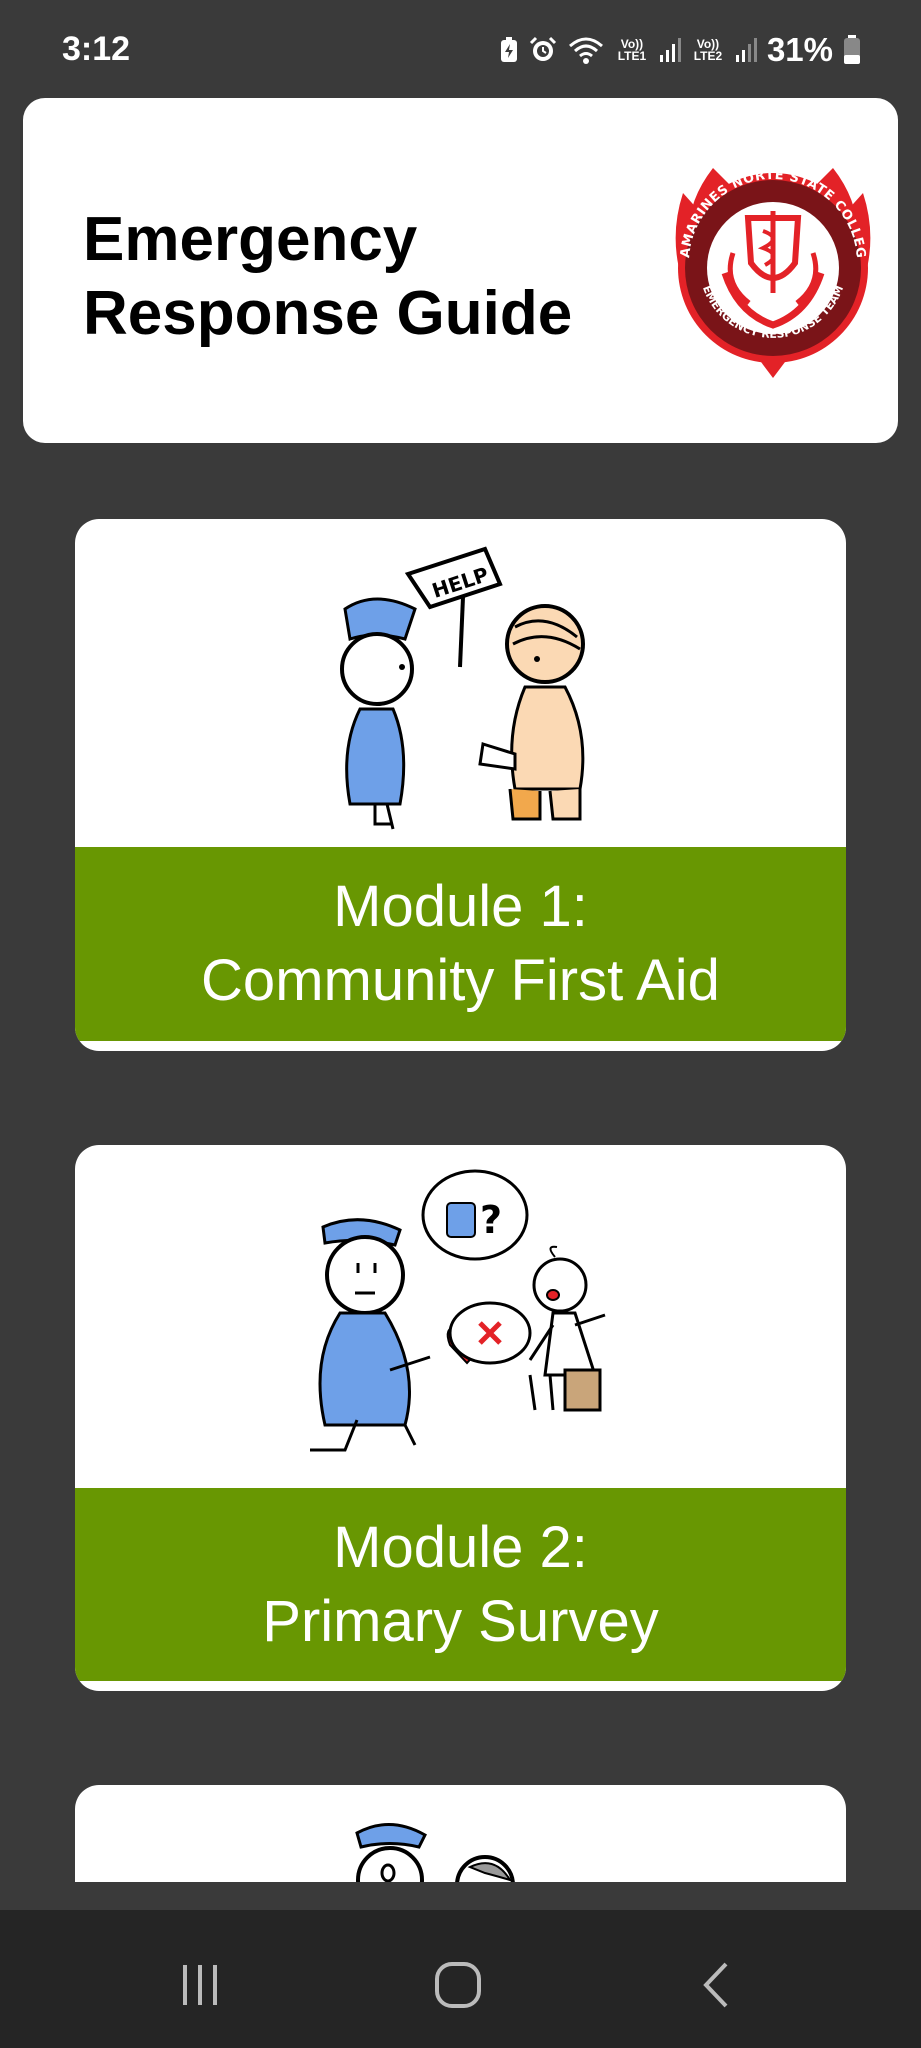 This screenshot has height=2048, width=921. I want to click on module-2-number: Module 2:, so click(460, 1547).